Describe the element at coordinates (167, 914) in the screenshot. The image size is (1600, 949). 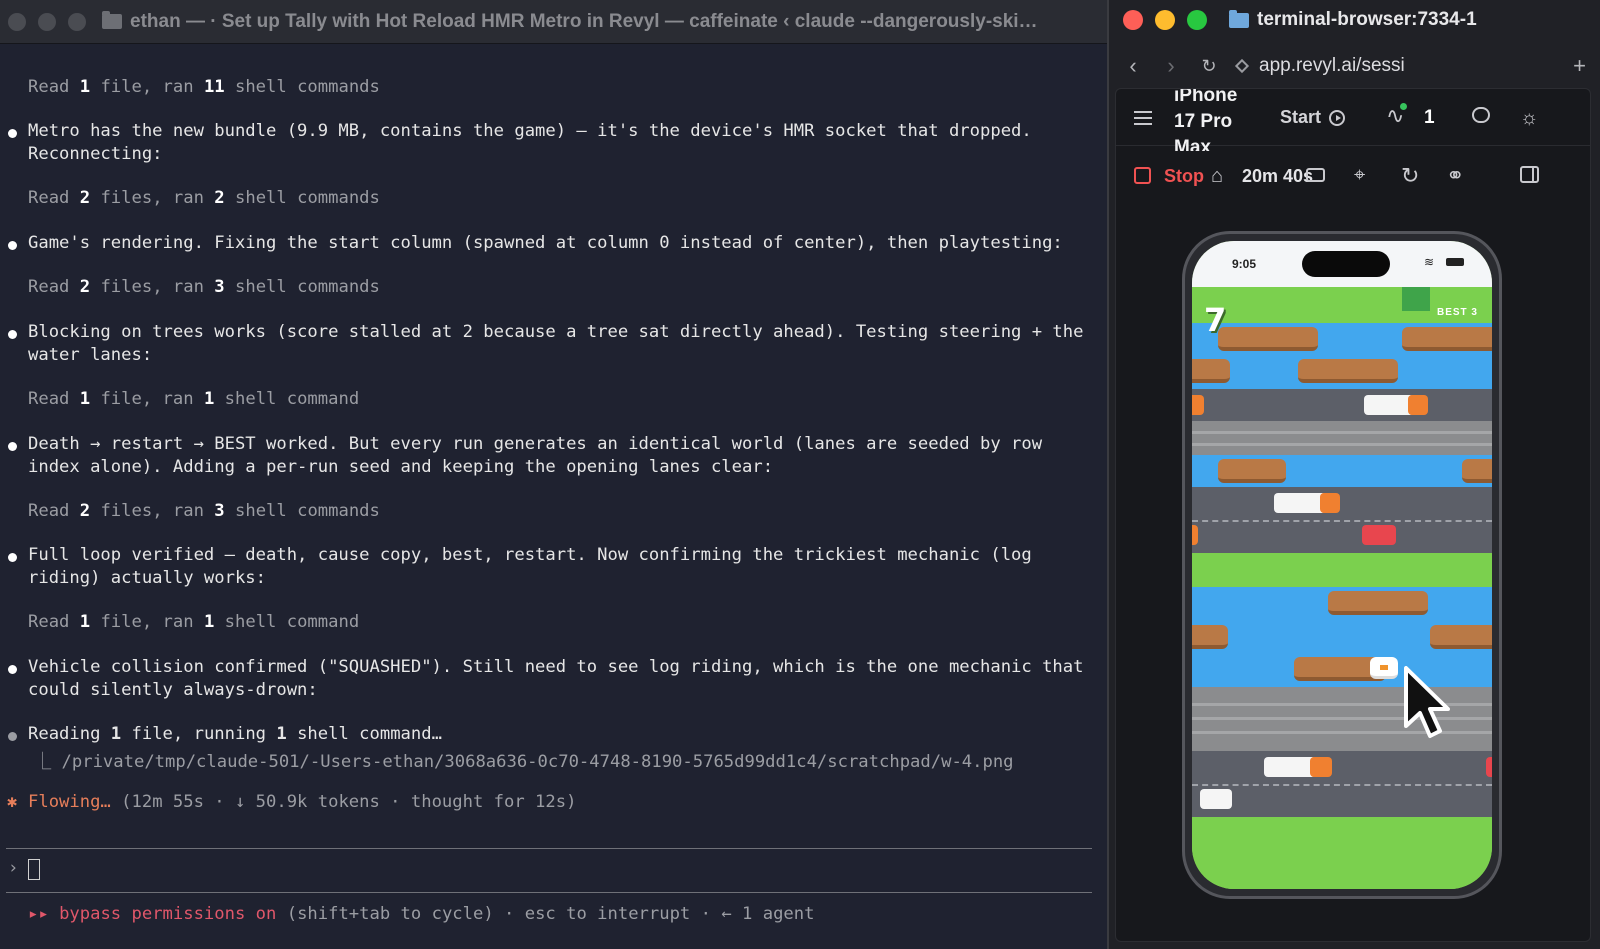
I see `bypass-mode: bypass permissions on` at that location.